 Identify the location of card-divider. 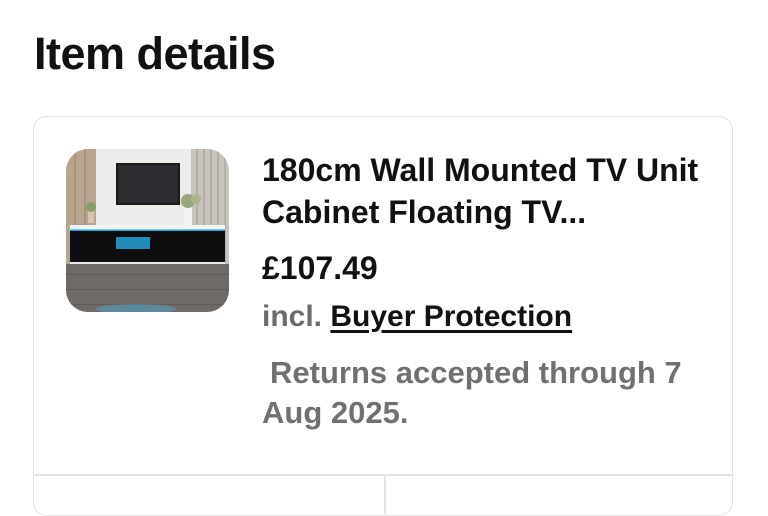
(383, 475).